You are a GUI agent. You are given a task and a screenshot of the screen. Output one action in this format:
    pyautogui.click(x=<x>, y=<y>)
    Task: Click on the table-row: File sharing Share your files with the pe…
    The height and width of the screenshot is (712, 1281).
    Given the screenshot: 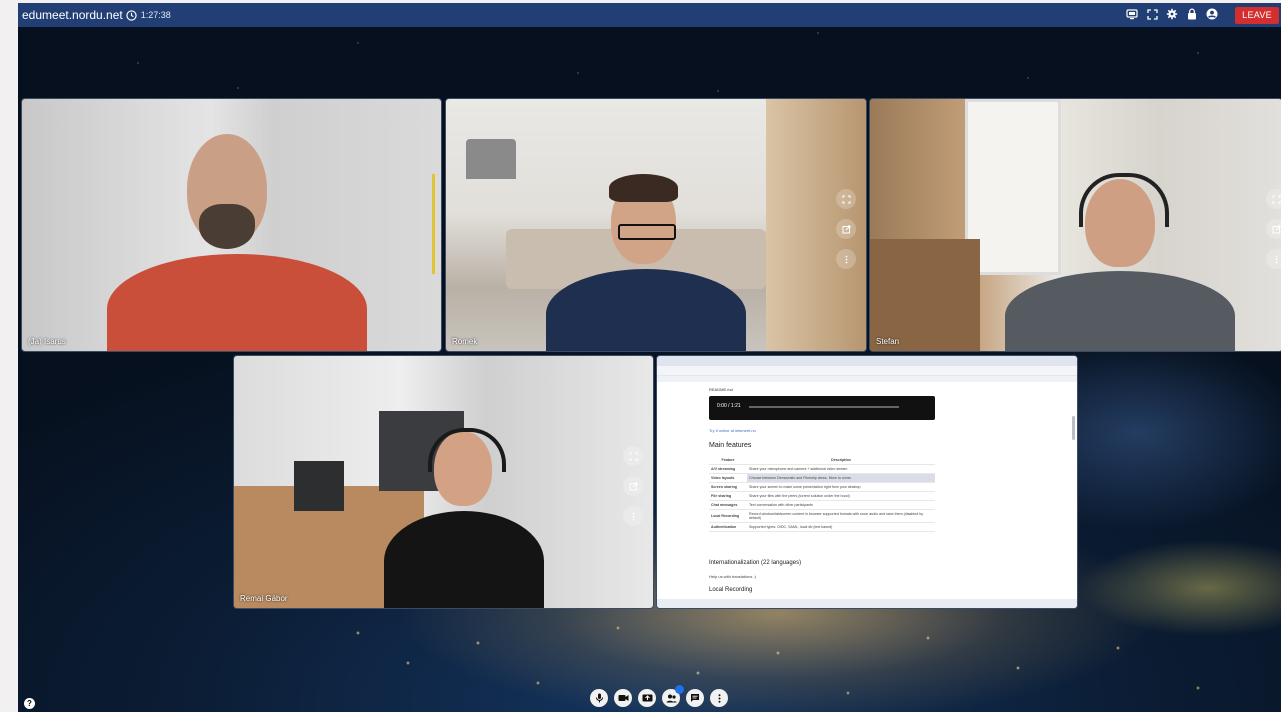 What is the action you would take?
    pyautogui.click(x=822, y=496)
    